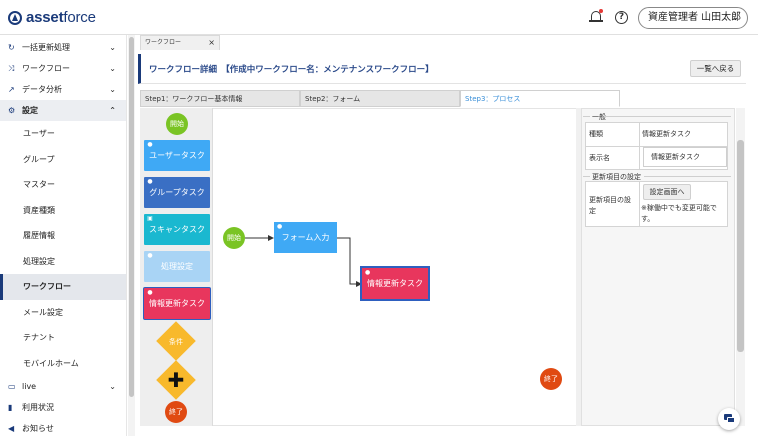 Image resolution: width=758 pixels, height=436 pixels. I want to click on palette-condition-label: 条件, so click(176, 342).